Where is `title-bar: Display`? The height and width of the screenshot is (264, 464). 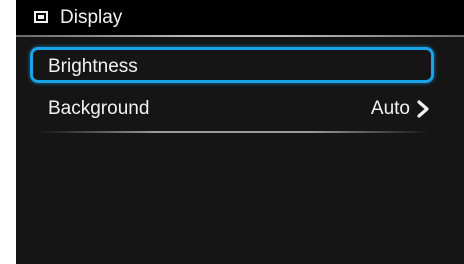 title-bar: Display is located at coordinates (240, 17).